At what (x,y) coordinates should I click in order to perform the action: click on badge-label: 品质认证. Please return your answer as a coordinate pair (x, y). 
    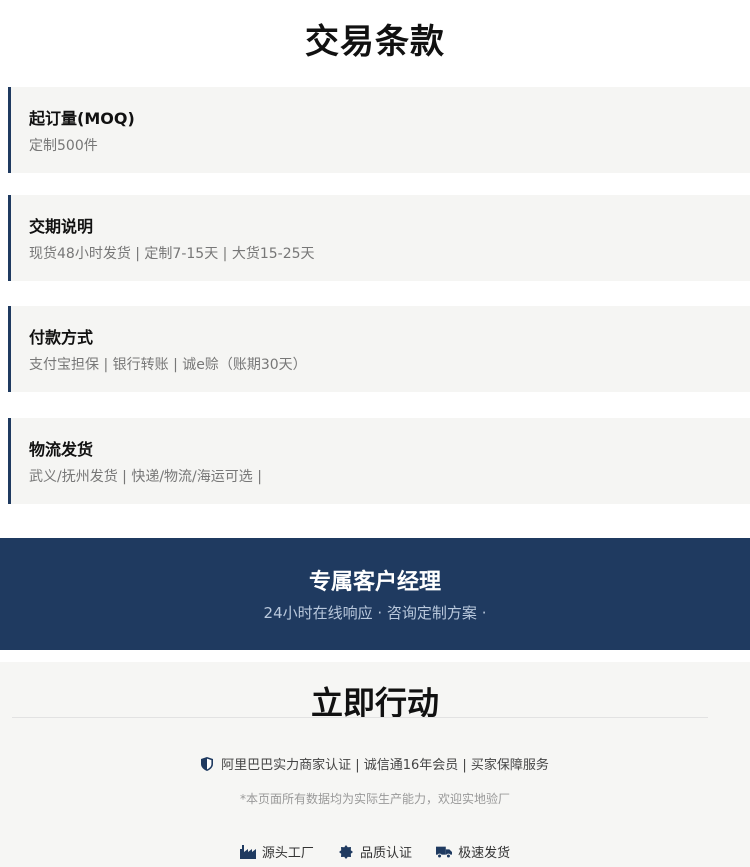
    Looking at the image, I should click on (385, 853).